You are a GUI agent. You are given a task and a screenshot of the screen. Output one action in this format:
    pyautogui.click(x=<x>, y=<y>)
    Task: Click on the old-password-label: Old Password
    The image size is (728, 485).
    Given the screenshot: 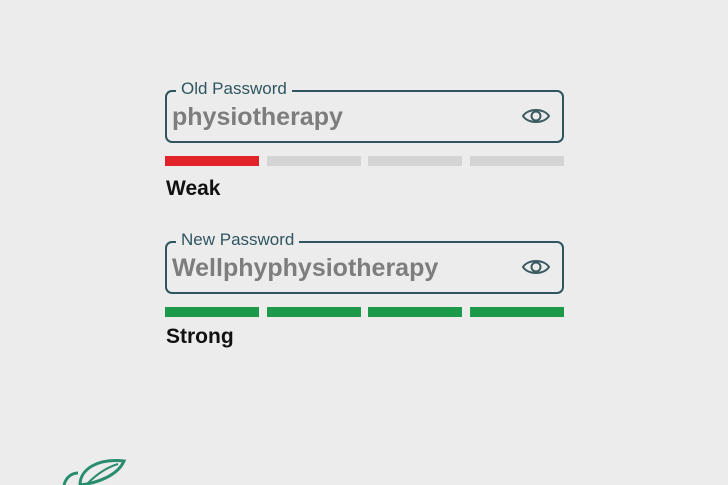 What is the action you would take?
    pyautogui.click(x=234, y=89)
    